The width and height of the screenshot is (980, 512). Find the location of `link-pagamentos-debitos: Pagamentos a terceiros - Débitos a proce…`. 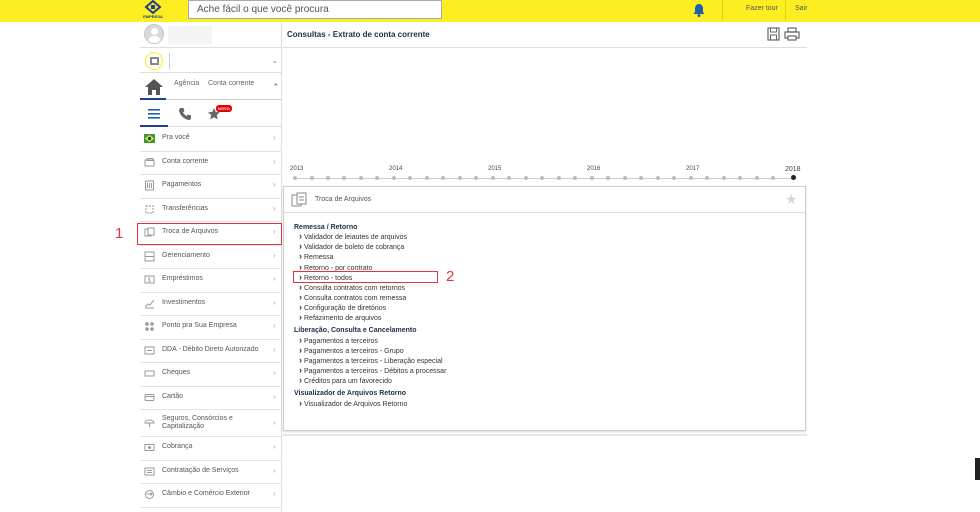

link-pagamentos-debitos: Pagamentos a terceiros - Débitos a proce… is located at coordinates (372, 371).